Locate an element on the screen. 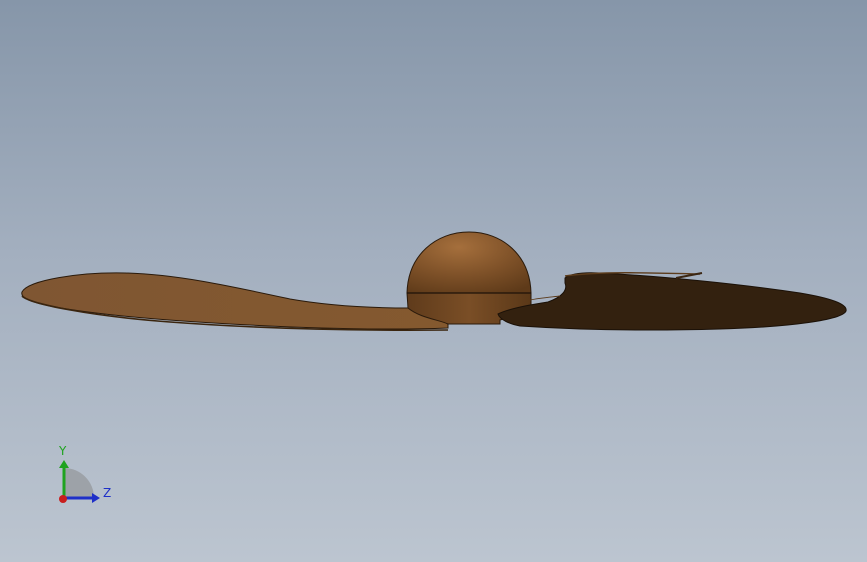 The image size is (867, 562). left-blade is located at coordinates (235, 301).